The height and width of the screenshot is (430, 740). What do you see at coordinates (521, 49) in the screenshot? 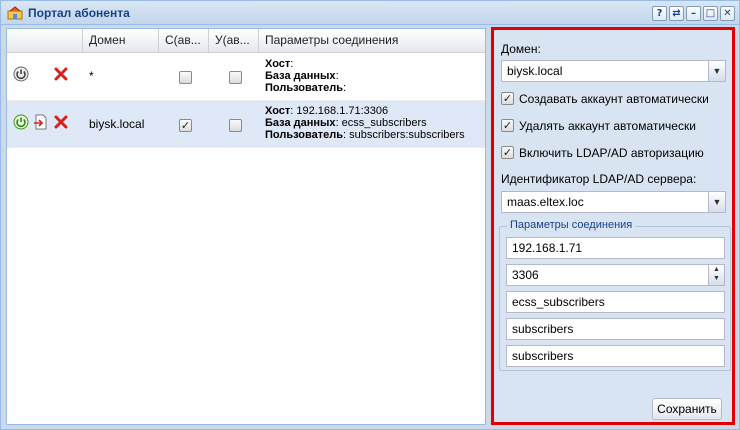
I see `domain-label: Домен:` at bounding box center [521, 49].